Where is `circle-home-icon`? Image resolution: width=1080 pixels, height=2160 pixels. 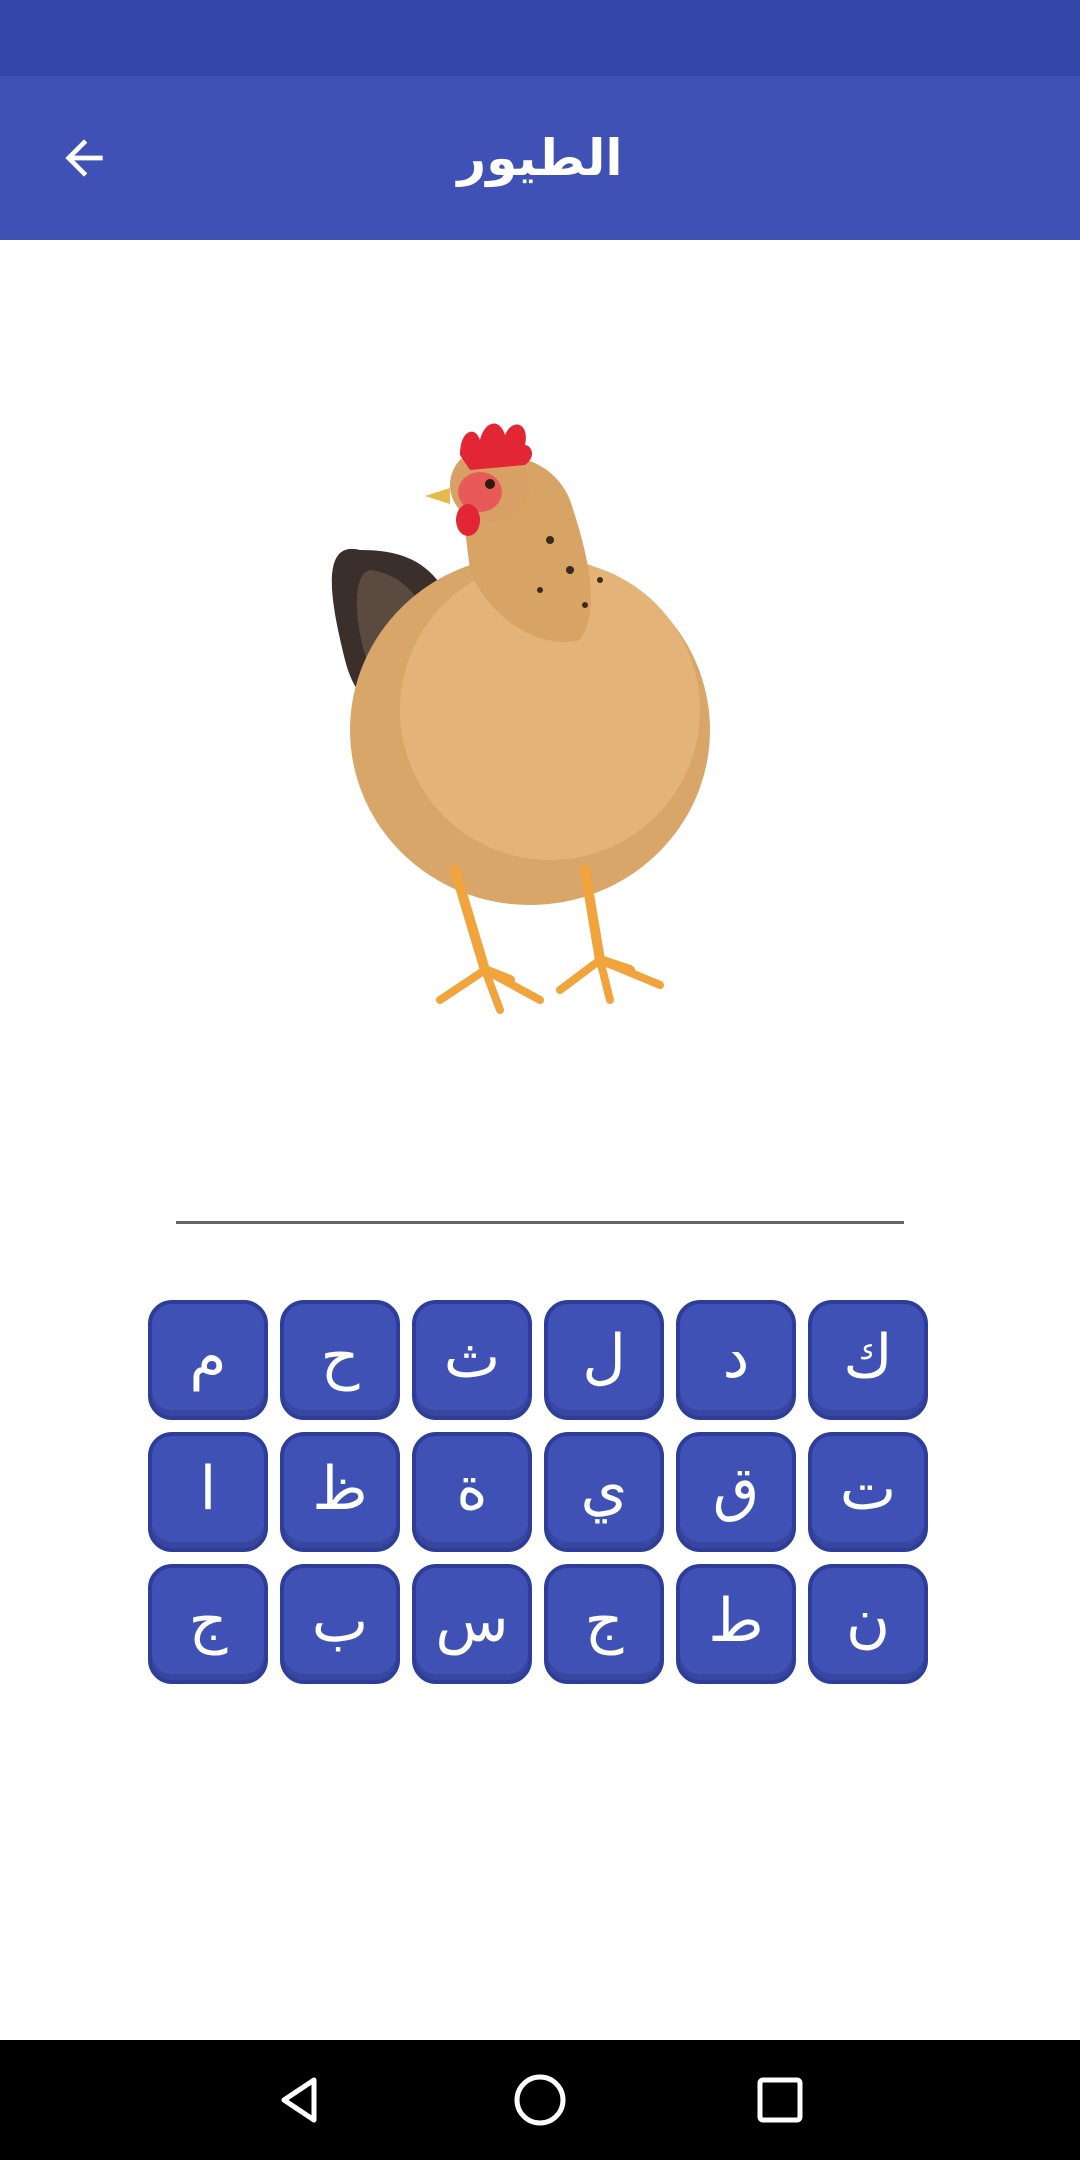
circle-home-icon is located at coordinates (540, 2100).